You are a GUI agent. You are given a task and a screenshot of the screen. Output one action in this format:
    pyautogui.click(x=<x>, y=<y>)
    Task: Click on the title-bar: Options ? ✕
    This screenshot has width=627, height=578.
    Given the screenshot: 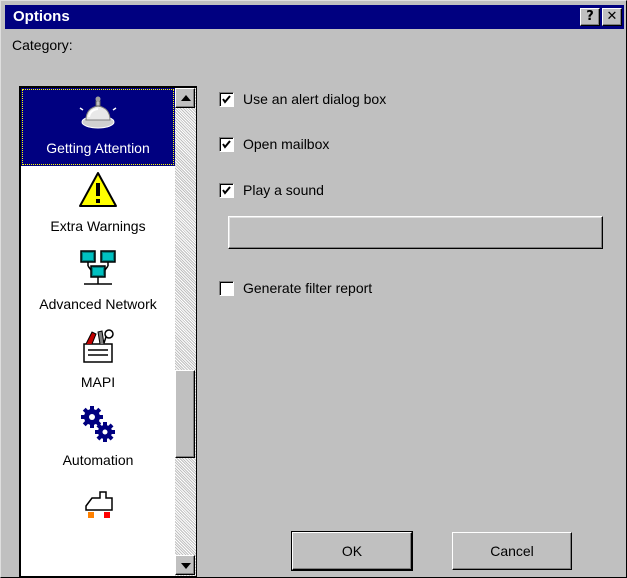 What is the action you would take?
    pyautogui.click(x=314, y=17)
    